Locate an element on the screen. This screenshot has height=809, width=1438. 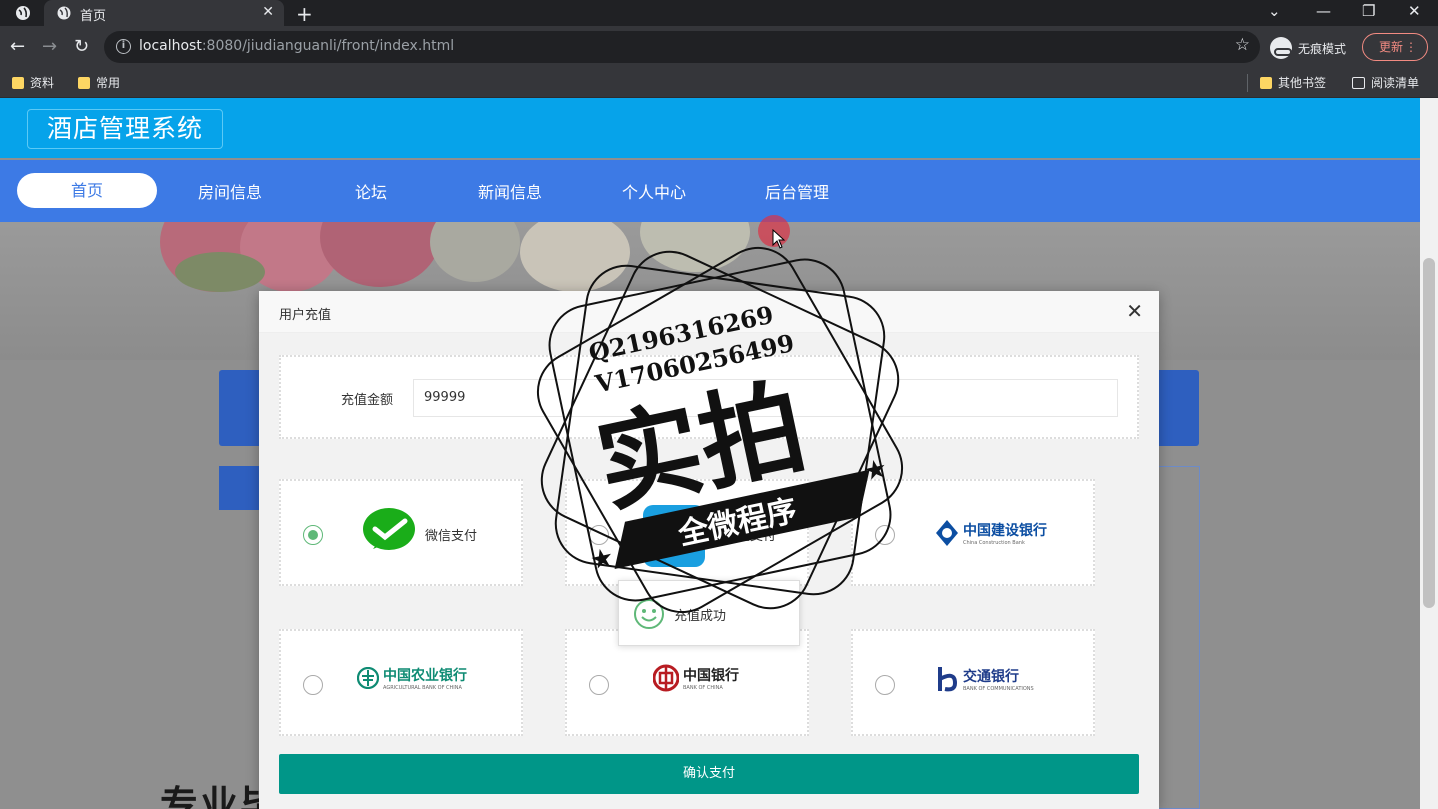
amount-label: 充值金额 is located at coordinates (367, 400).